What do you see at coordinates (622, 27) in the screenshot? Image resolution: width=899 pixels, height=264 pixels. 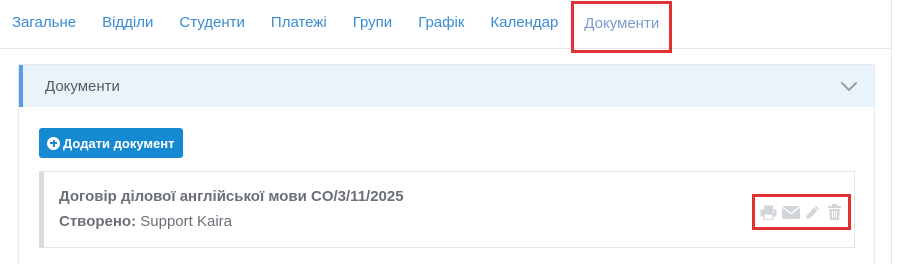 I see `tab-documents: Документи` at bounding box center [622, 27].